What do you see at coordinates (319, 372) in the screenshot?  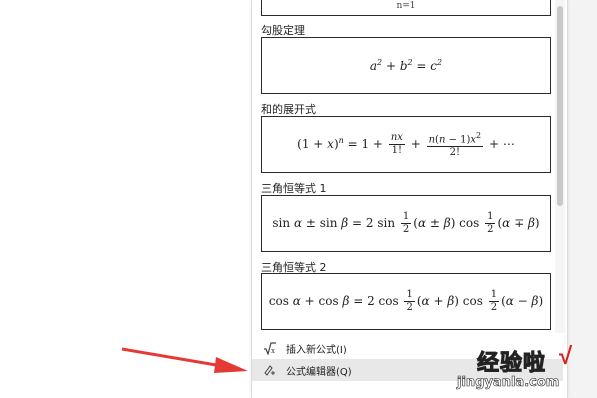 I see `equation-editor-label: 公式编辑器(Q)` at bounding box center [319, 372].